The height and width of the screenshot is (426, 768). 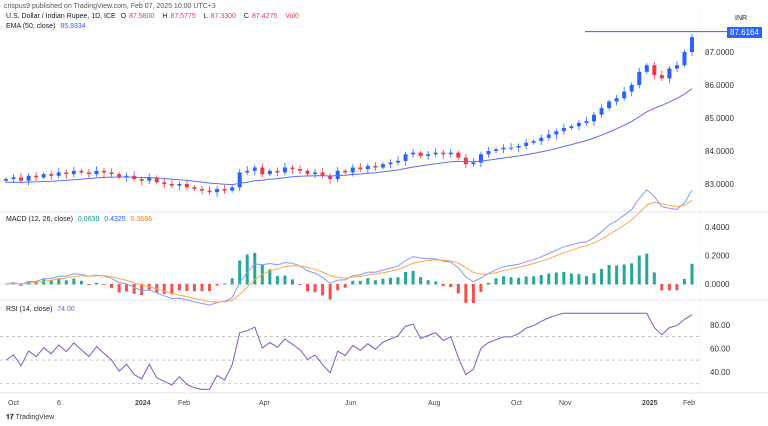 I want to click on last-price-tag: 87.6164, so click(x=744, y=32).